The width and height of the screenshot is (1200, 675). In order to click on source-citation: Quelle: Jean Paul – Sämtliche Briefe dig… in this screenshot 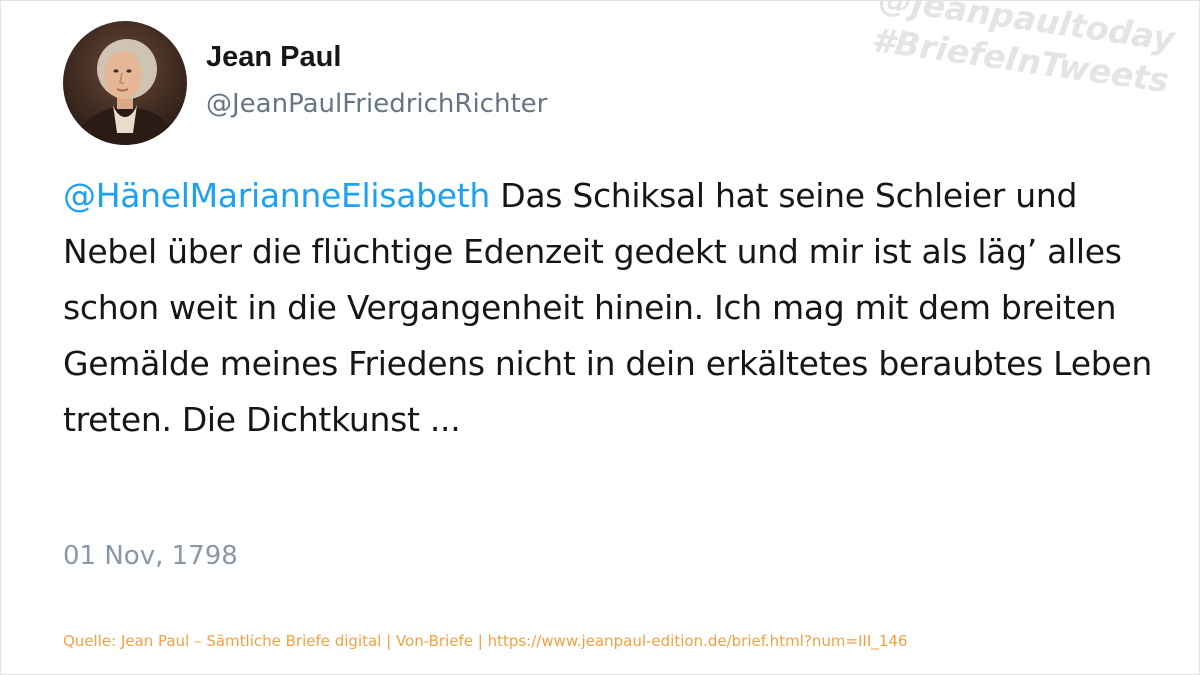, I will do `click(485, 641)`.